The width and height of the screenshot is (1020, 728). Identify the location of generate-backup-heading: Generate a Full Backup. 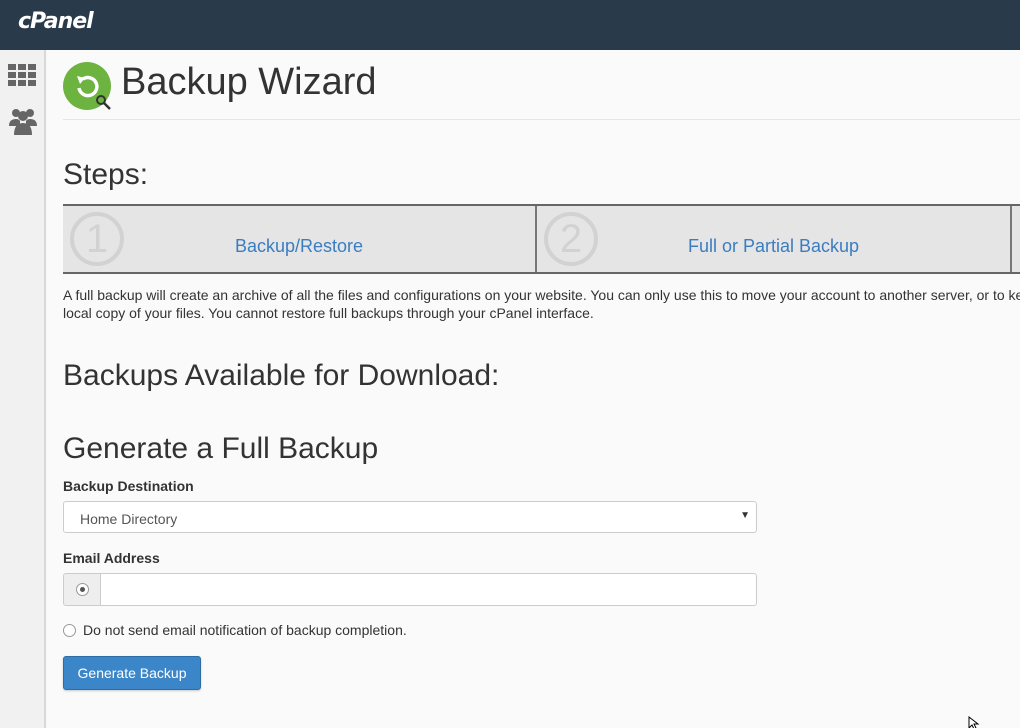
(221, 448).